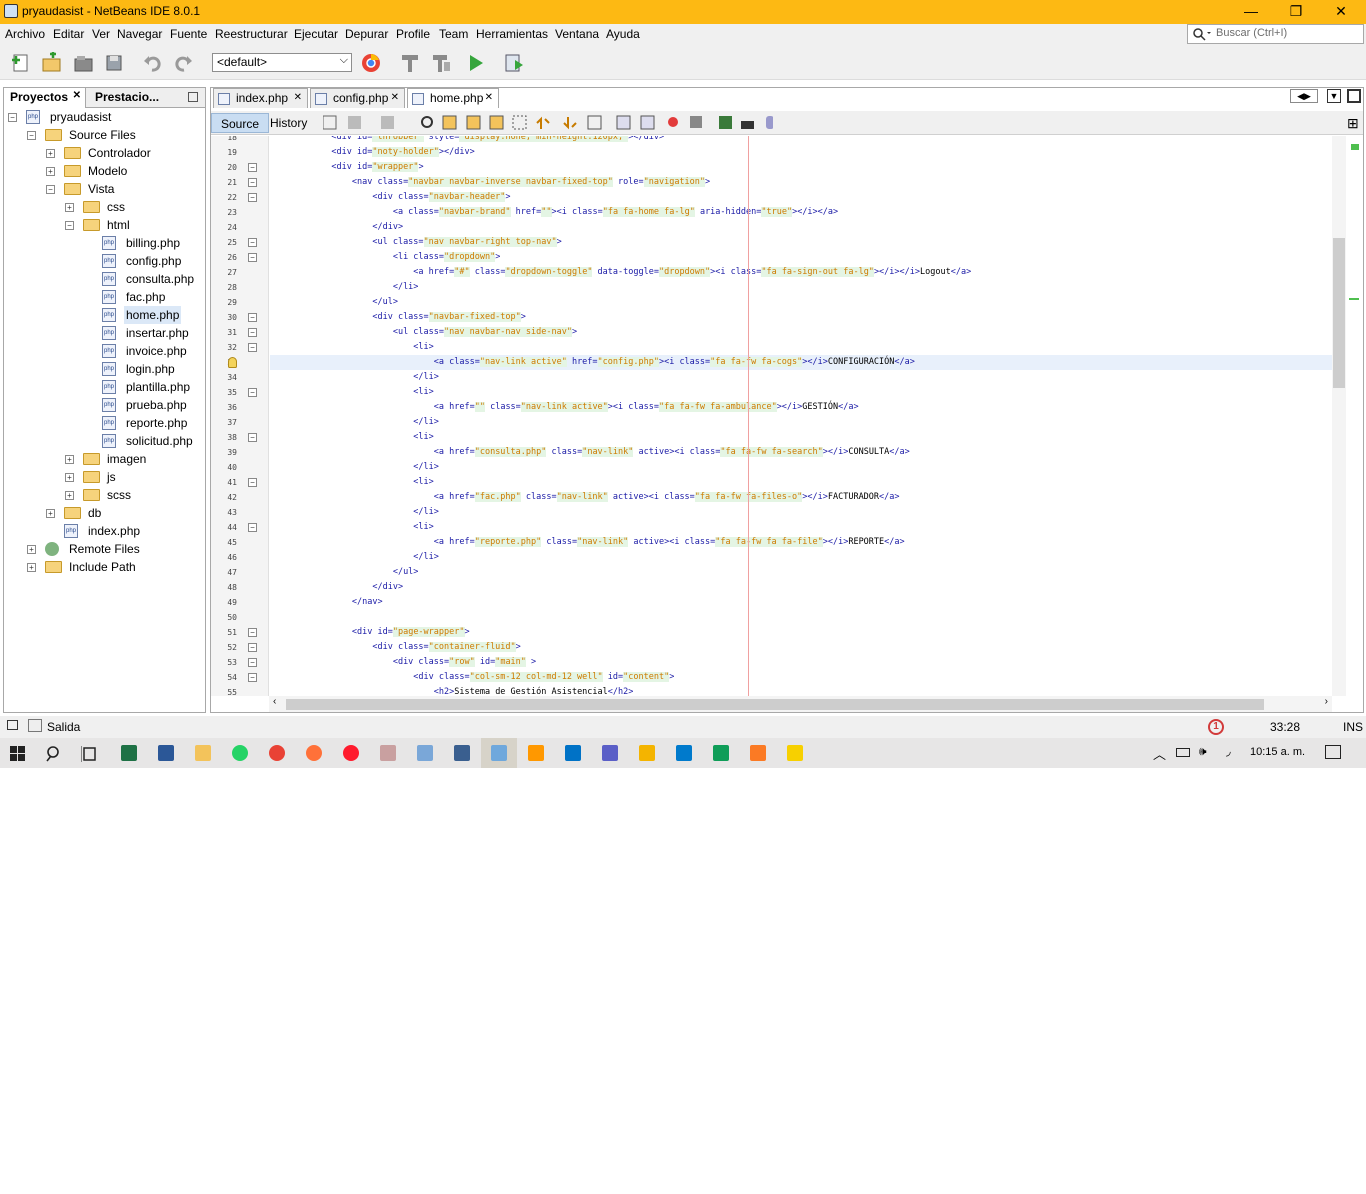 This screenshot has height=1194, width=1366. What do you see at coordinates (274, 701) in the screenshot?
I see `scroll-left-icon: ‹` at bounding box center [274, 701].